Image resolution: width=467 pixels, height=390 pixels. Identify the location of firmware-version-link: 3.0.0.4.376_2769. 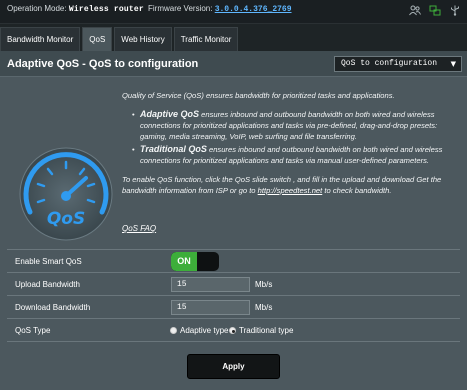
(253, 9).